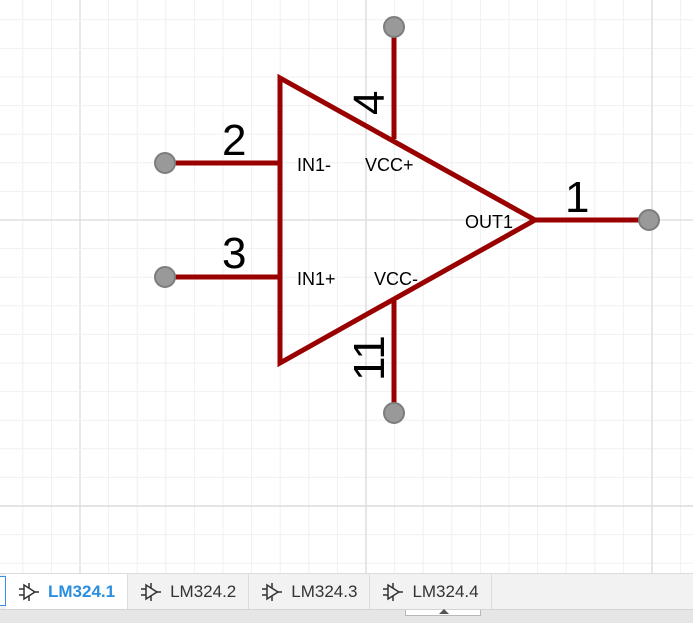  What do you see at coordinates (369, 358) in the screenshot?
I see `pin-number-vcc-minus: 11` at bounding box center [369, 358].